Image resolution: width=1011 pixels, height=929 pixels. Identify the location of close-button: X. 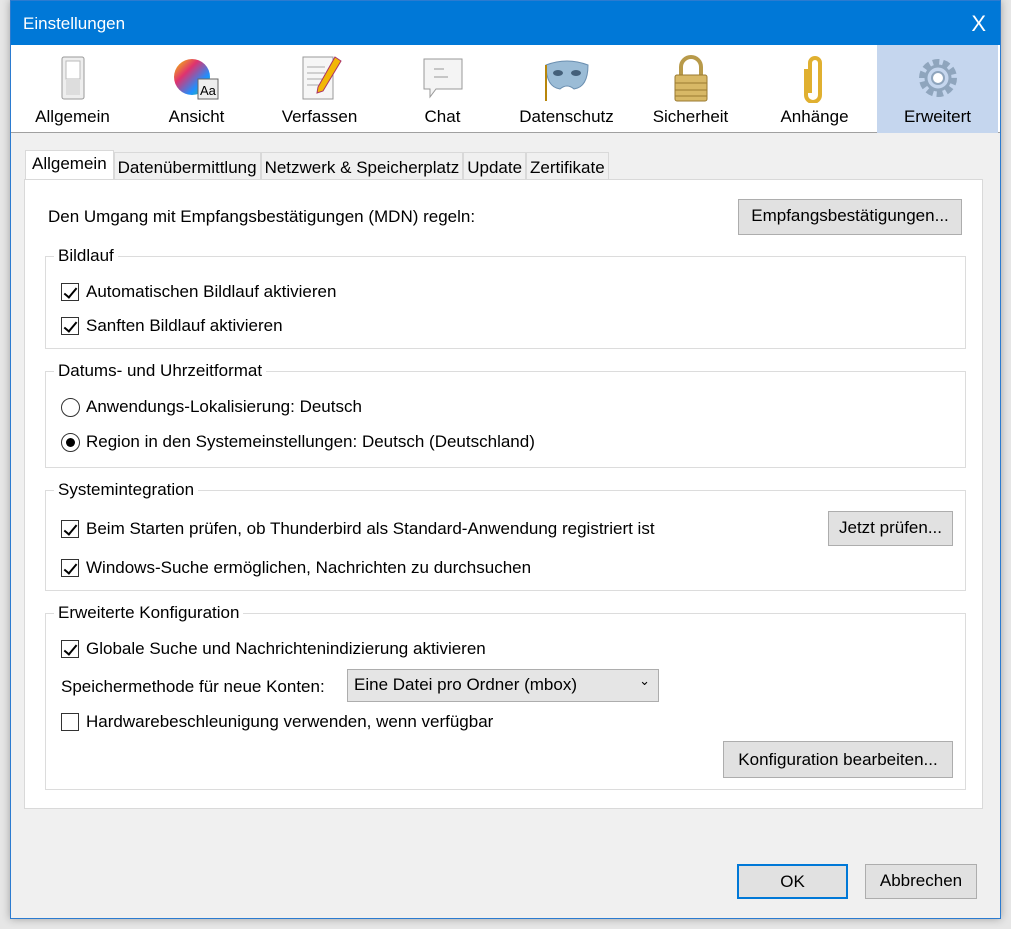
(978, 24).